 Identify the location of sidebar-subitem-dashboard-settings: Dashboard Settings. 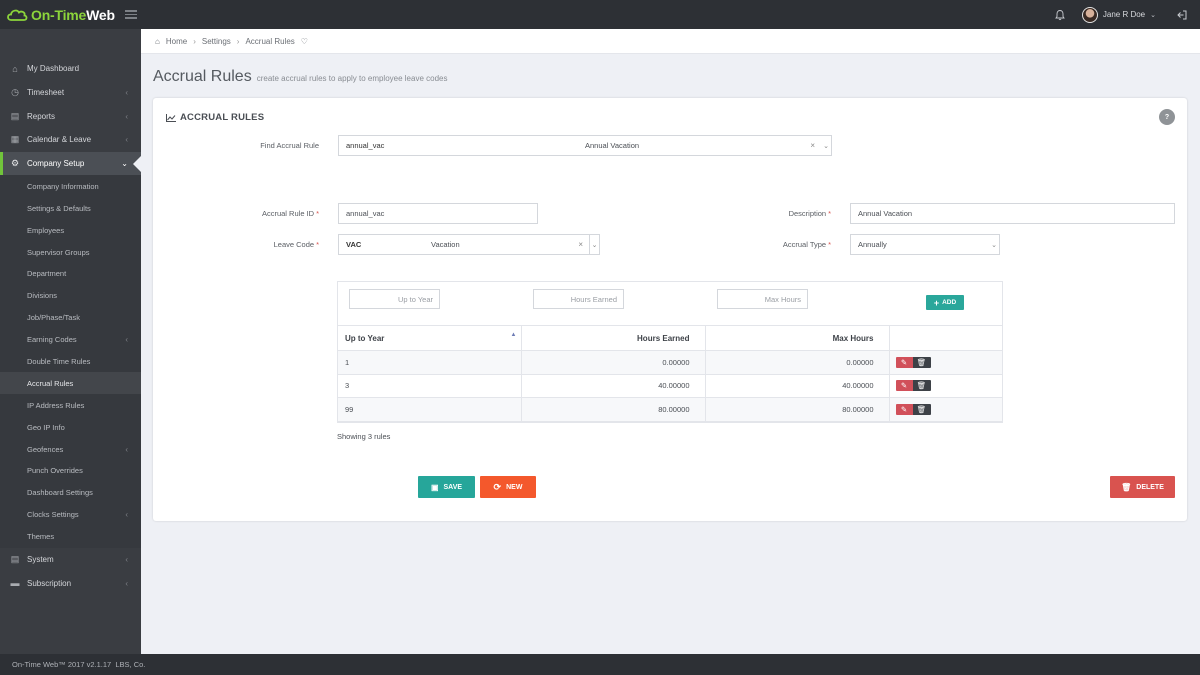
(70, 492).